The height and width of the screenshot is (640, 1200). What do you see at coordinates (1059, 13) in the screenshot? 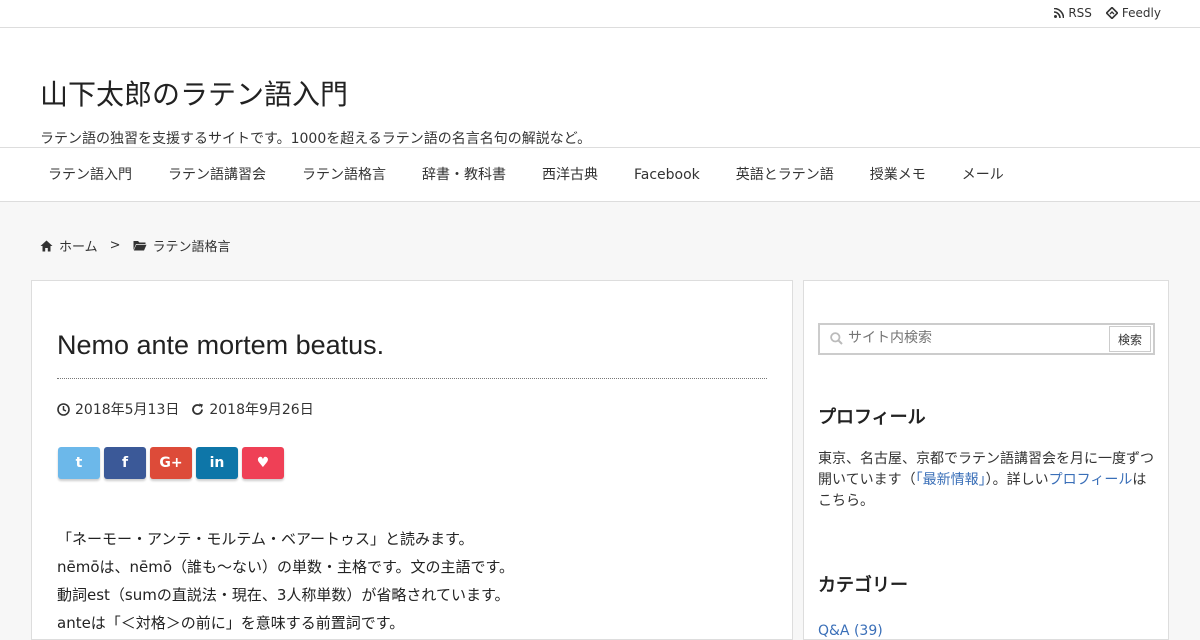
I see `rss-icon` at bounding box center [1059, 13].